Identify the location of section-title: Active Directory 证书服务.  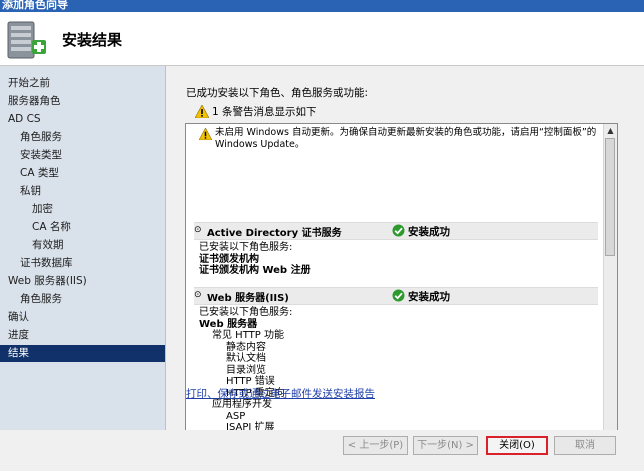
(274, 233).